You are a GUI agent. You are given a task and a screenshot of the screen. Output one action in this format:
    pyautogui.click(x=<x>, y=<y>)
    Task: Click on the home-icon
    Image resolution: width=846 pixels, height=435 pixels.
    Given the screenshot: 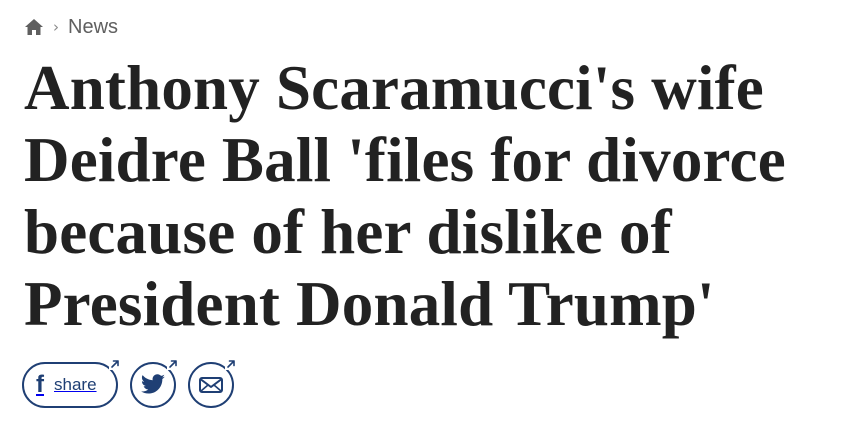 What is the action you would take?
    pyautogui.click(x=34, y=27)
    